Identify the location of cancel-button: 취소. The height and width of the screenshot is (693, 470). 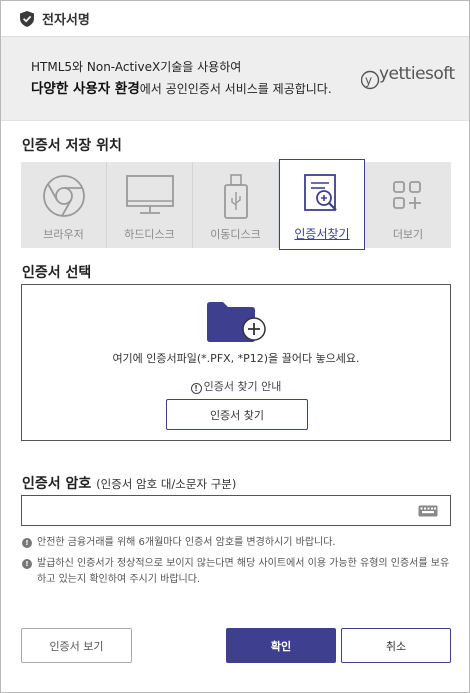
(396, 645).